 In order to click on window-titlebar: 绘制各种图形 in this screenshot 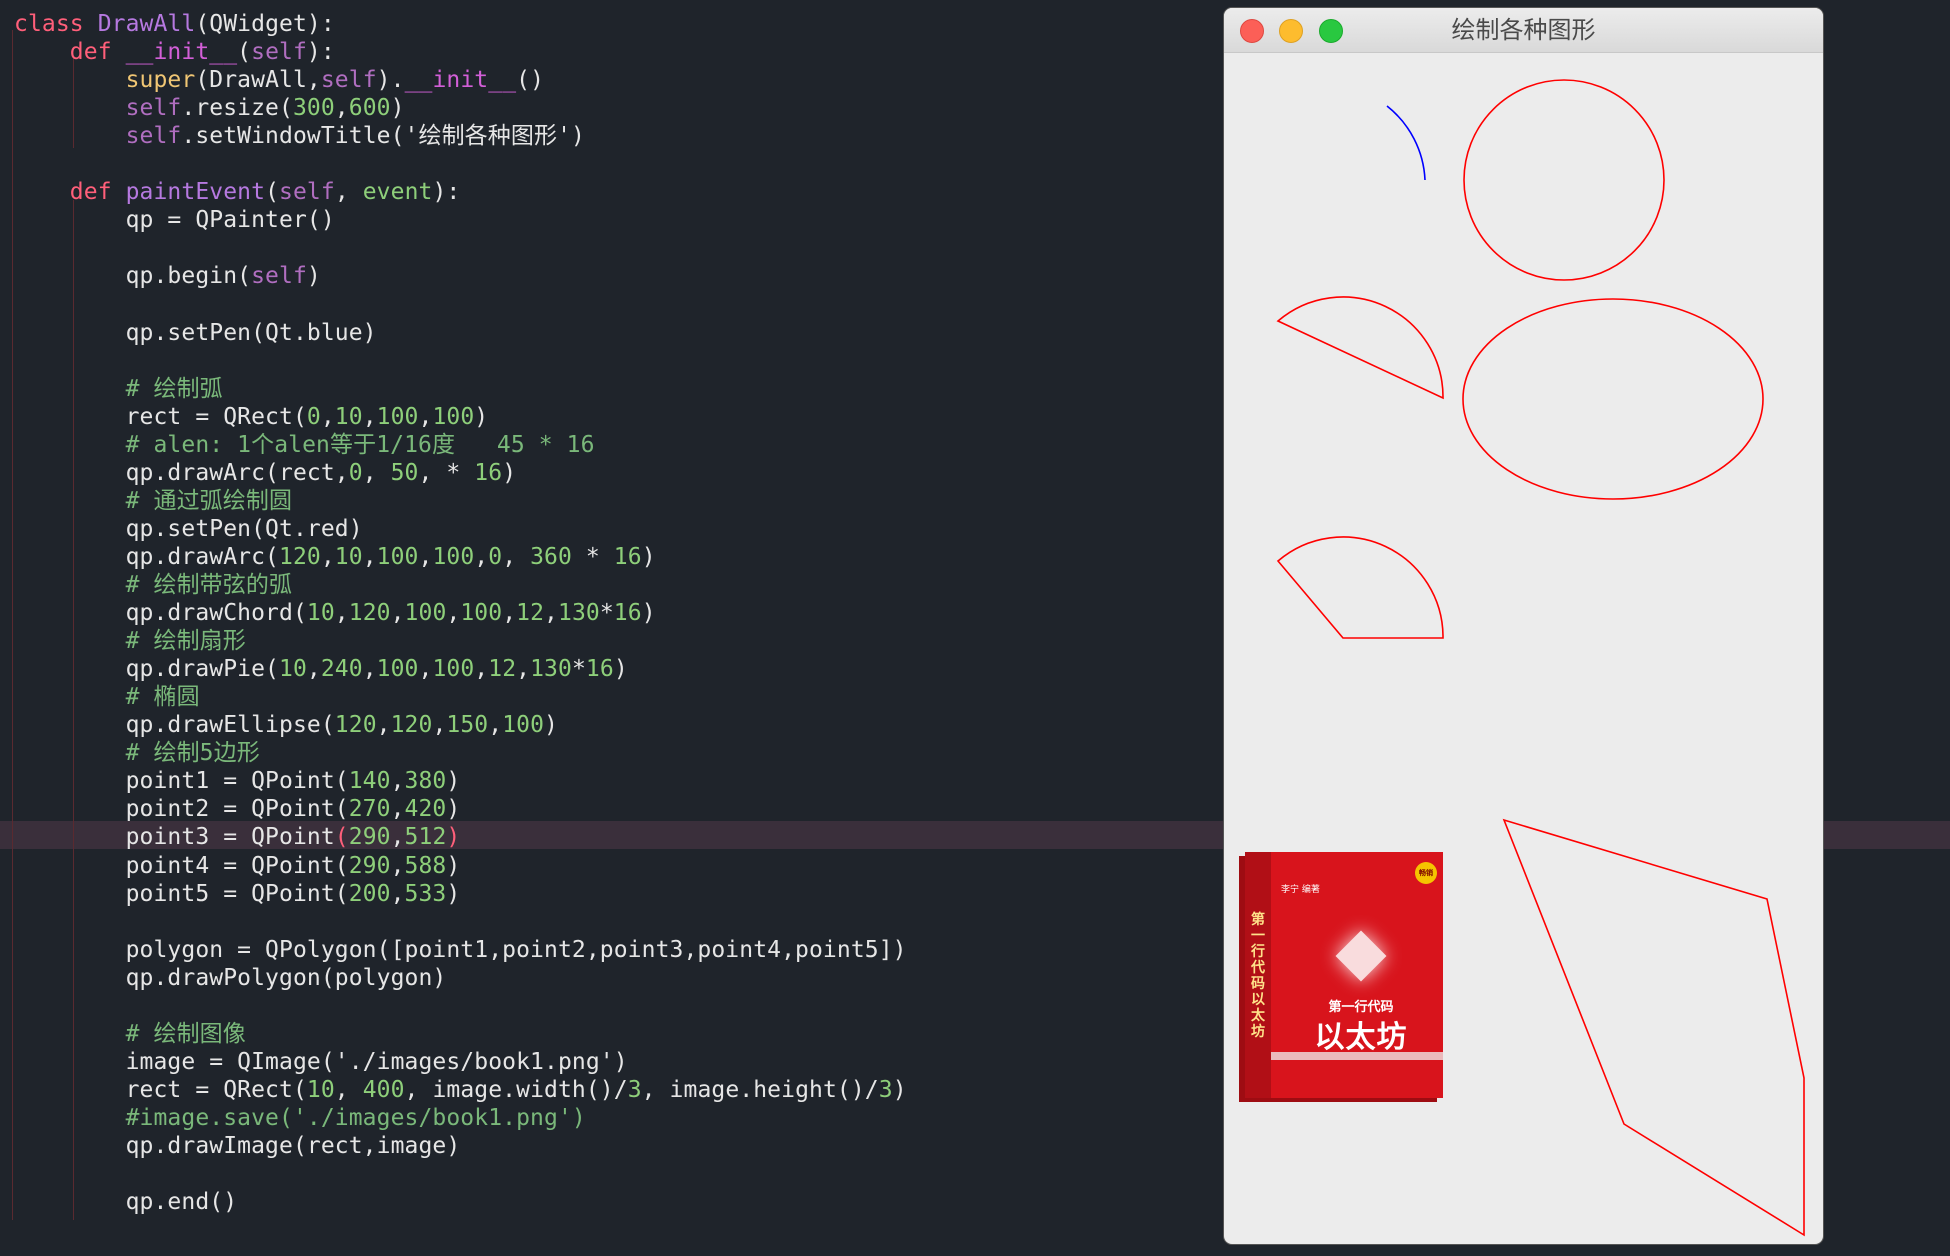, I will do `click(1523, 30)`.